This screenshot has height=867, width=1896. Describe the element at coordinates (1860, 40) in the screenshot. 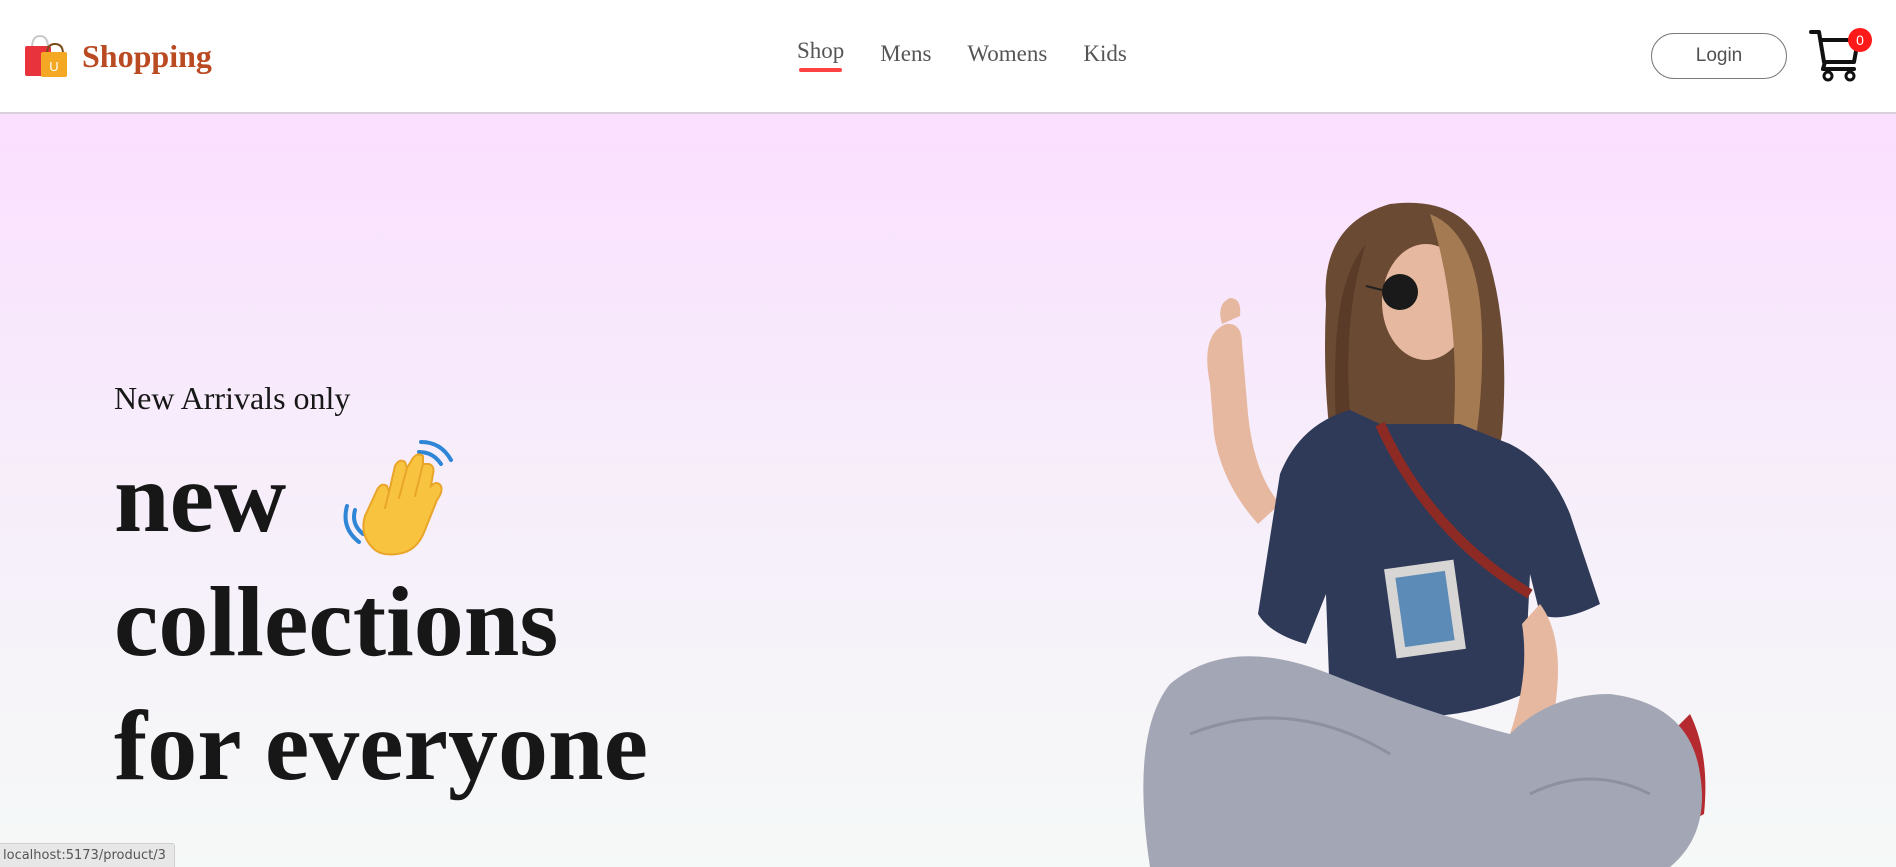

I see `cart-count-badge: 0` at that location.